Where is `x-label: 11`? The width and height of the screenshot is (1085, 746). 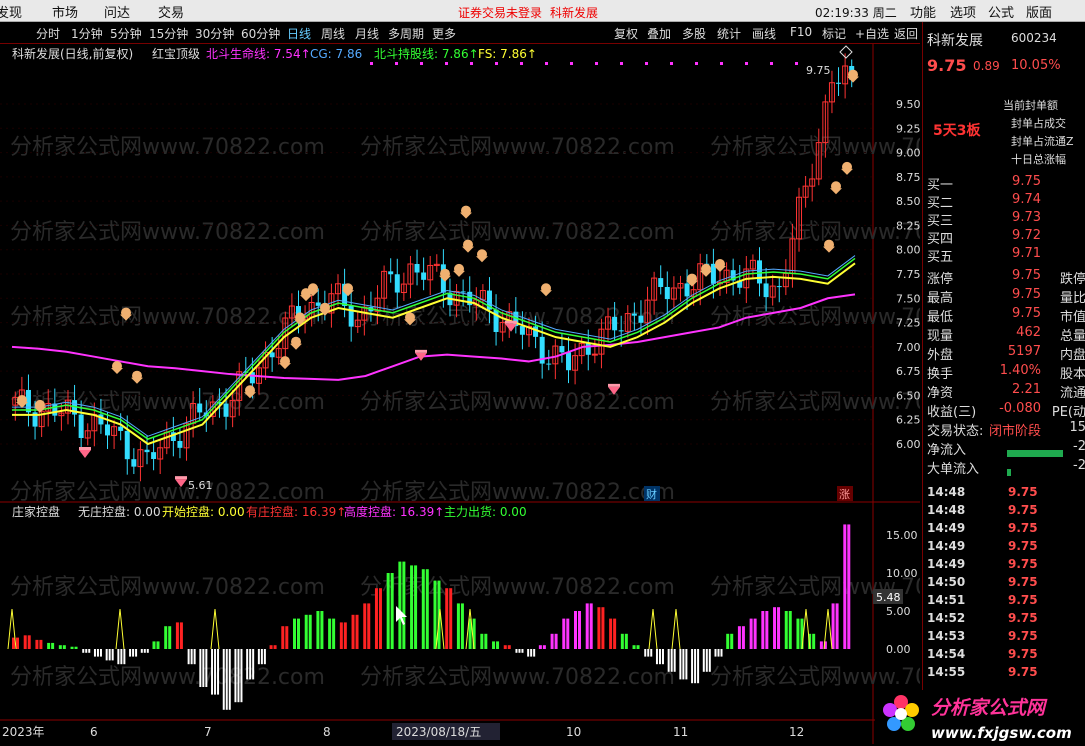
x-label: 11 is located at coordinates (680, 732).